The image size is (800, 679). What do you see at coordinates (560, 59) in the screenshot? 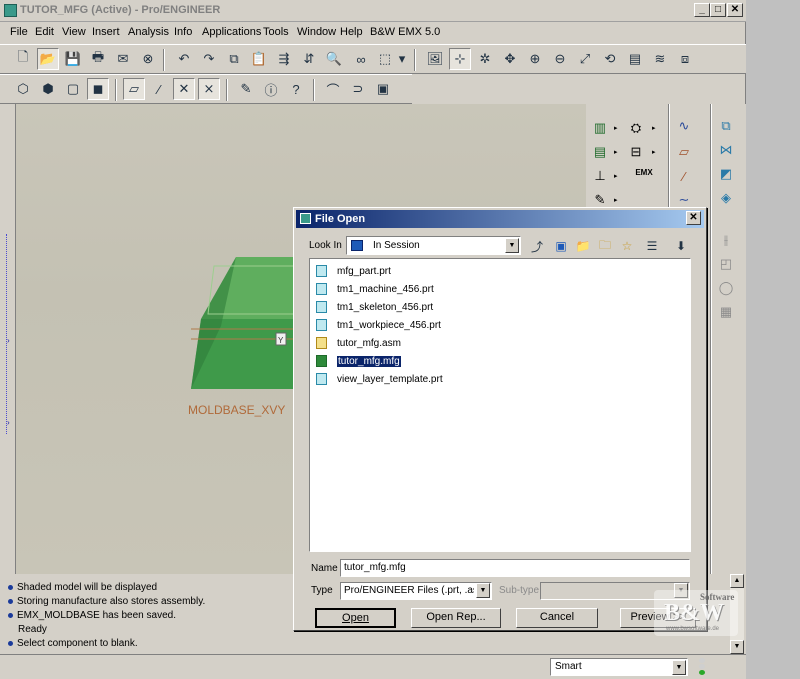
I see `zoom-out-icon: ⊖` at bounding box center [560, 59].